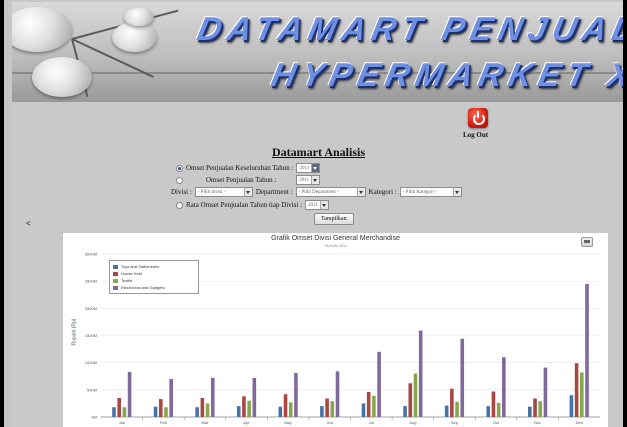 The height and width of the screenshot is (427, 627). I want to click on x-tick-label: Feb, so click(164, 422).